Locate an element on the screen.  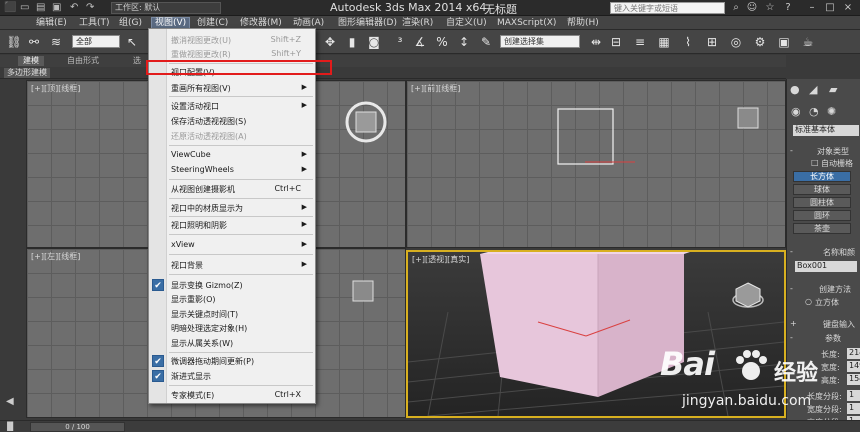
menu-group: 组(G) is located at coordinates (130, 23).